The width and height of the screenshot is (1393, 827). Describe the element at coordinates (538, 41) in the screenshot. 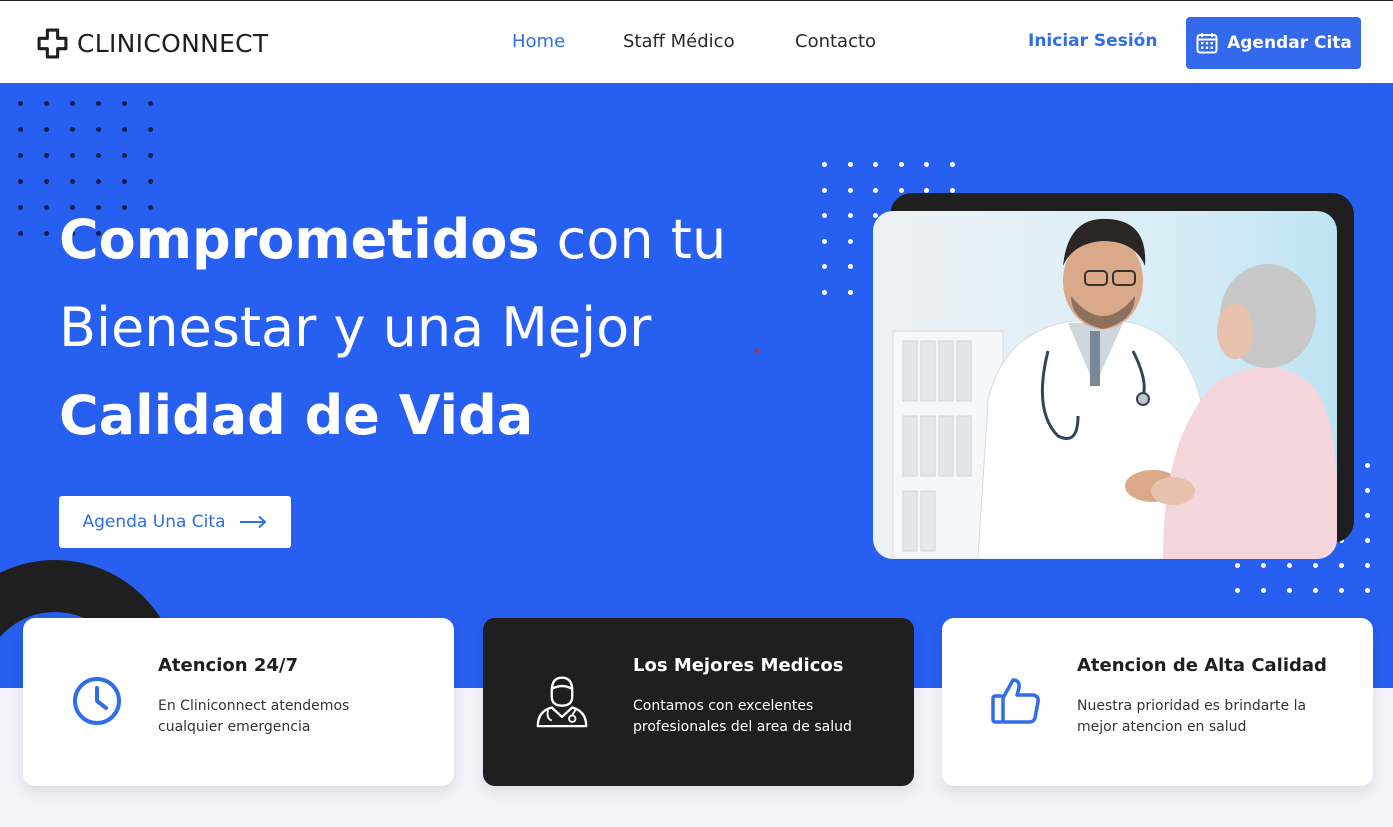

I see `nav-home: Home` at that location.